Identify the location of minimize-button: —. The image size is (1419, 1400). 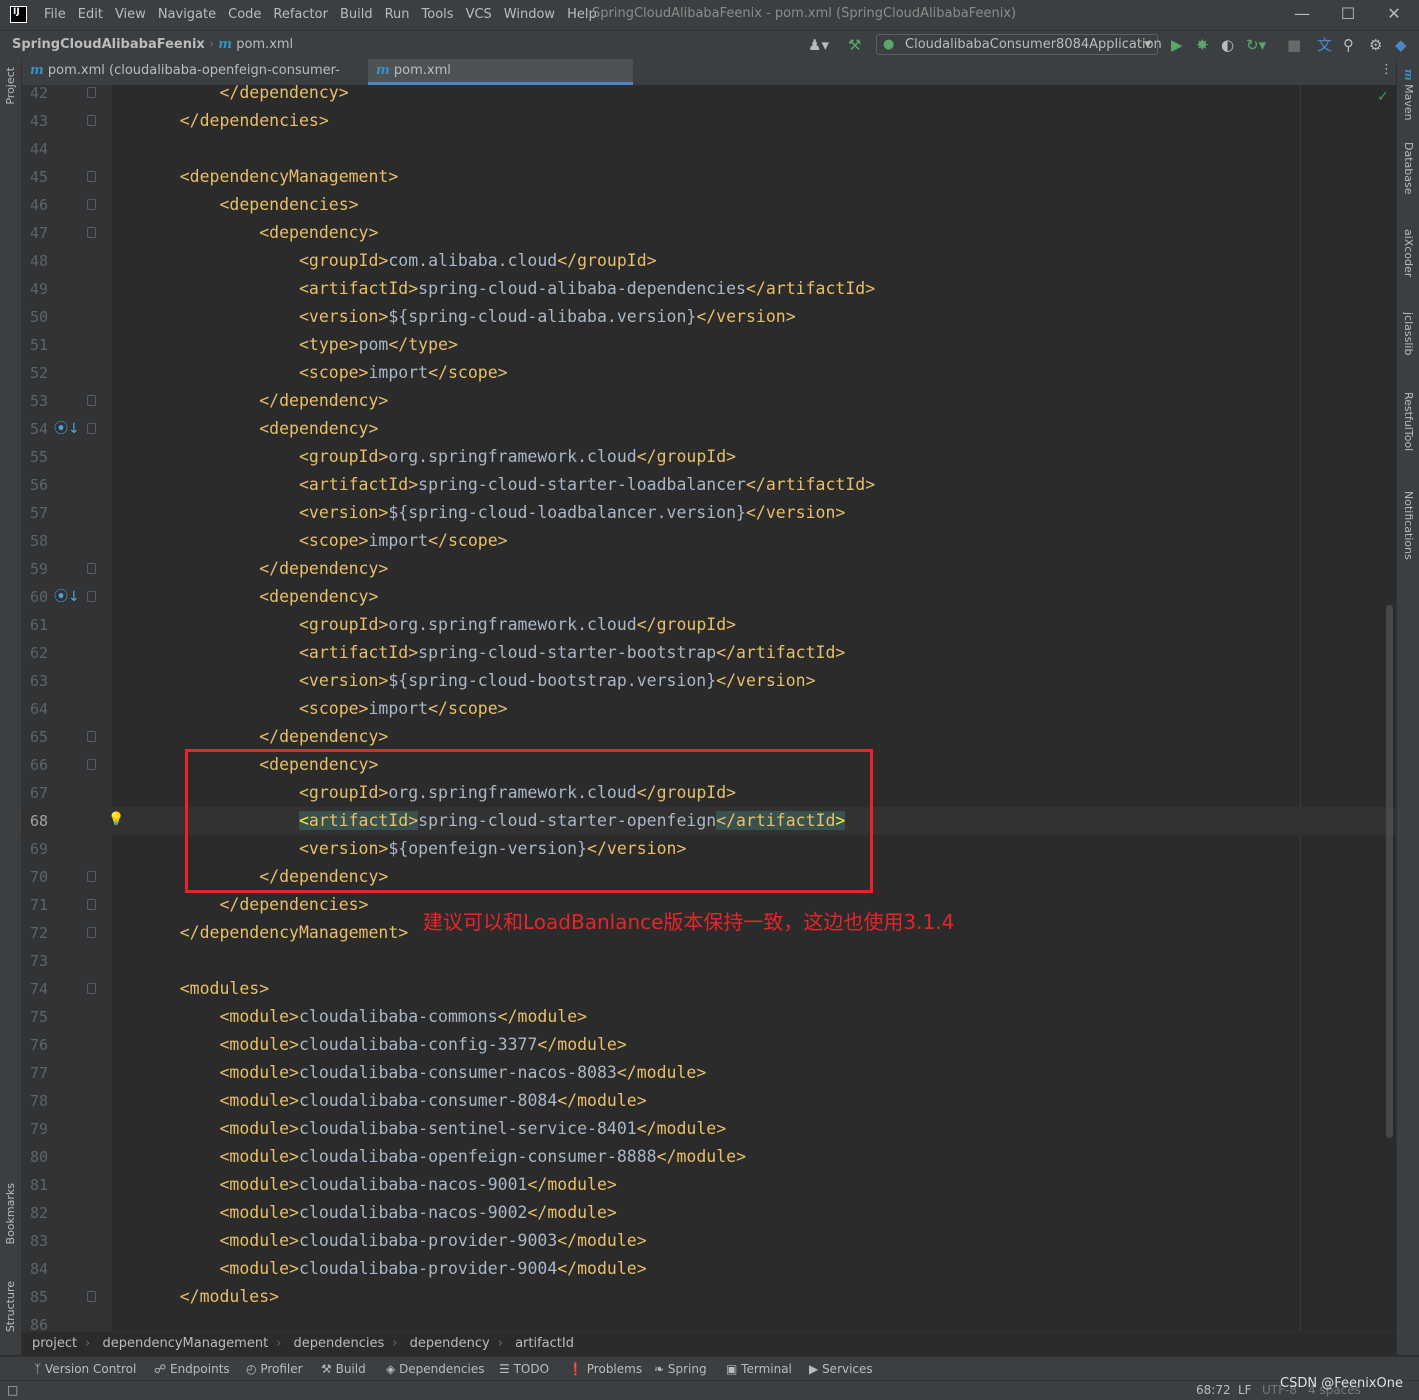
(1302, 15).